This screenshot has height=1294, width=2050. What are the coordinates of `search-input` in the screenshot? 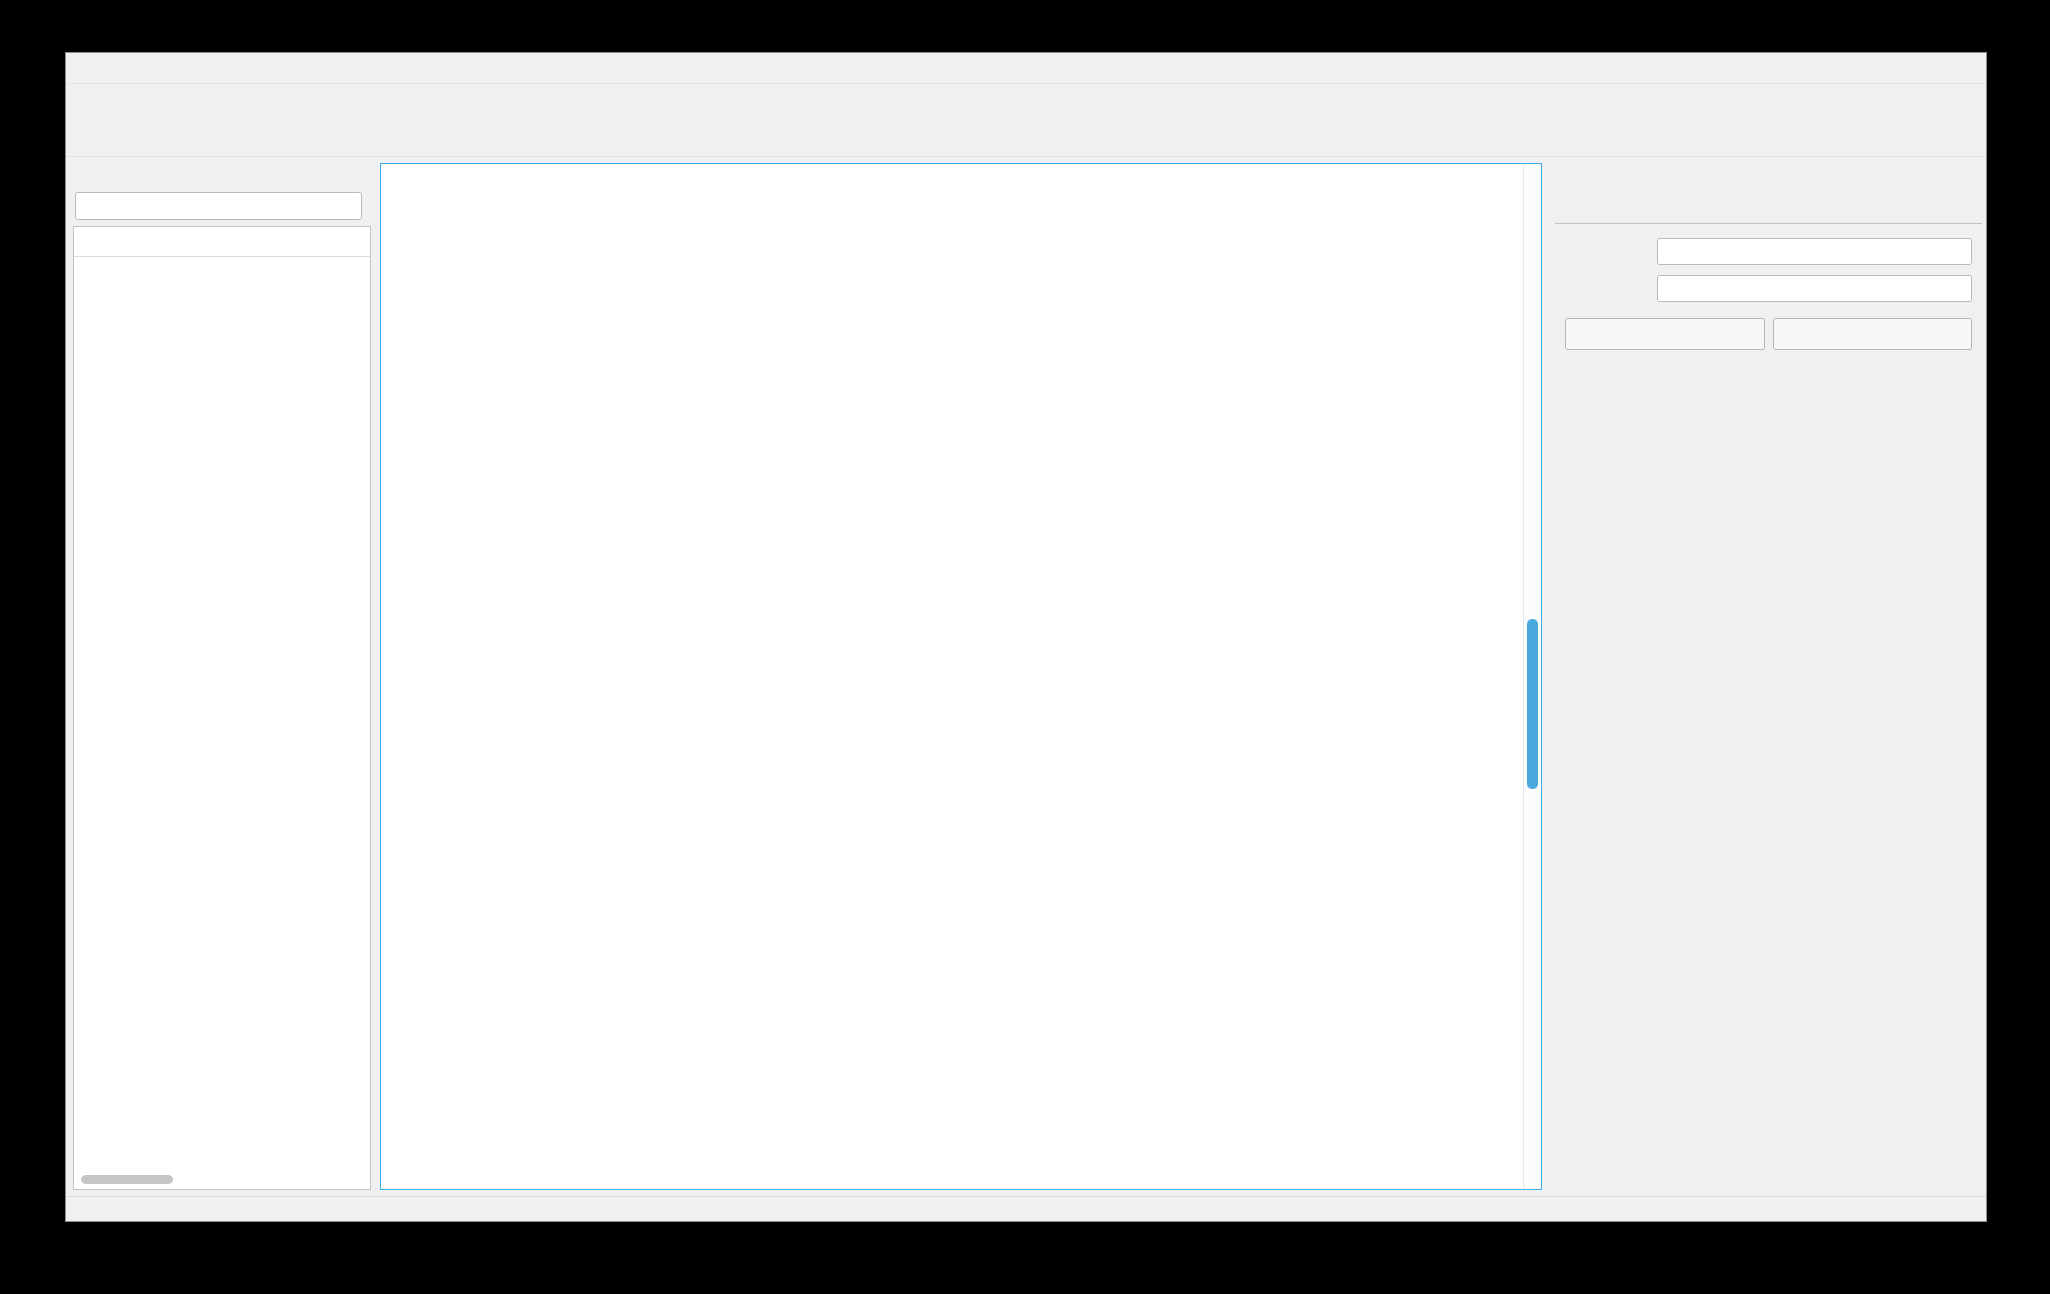 It's located at (218, 206).